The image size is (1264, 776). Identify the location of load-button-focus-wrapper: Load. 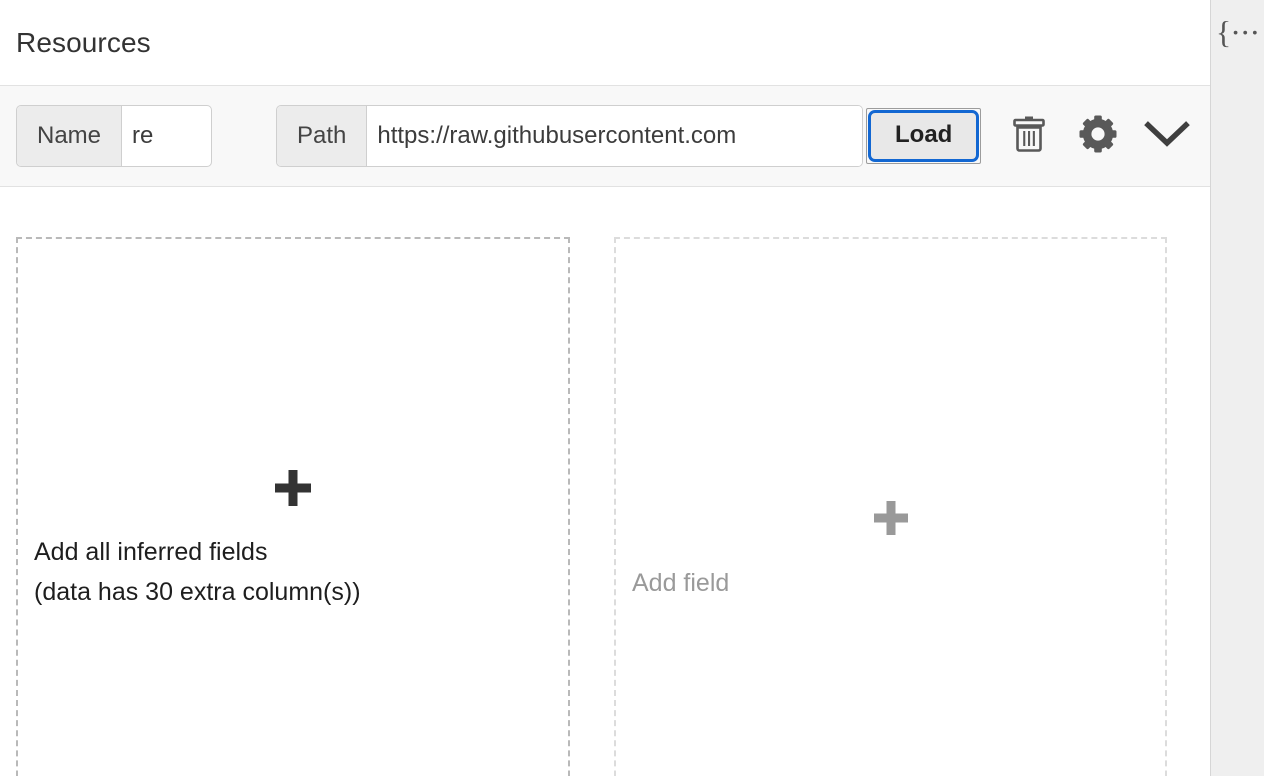
(924, 136).